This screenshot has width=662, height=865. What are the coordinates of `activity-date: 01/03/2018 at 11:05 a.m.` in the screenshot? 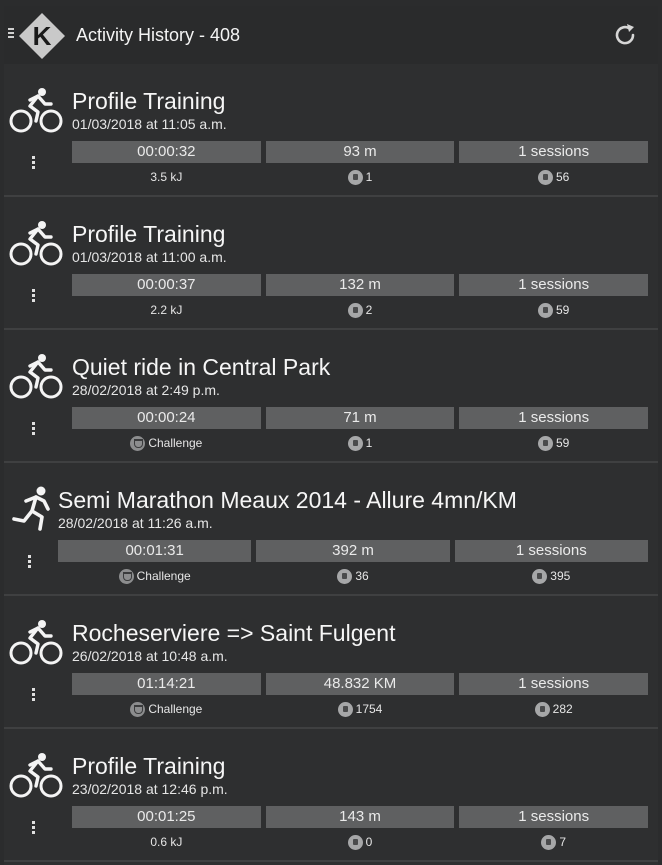 It's located at (149, 124).